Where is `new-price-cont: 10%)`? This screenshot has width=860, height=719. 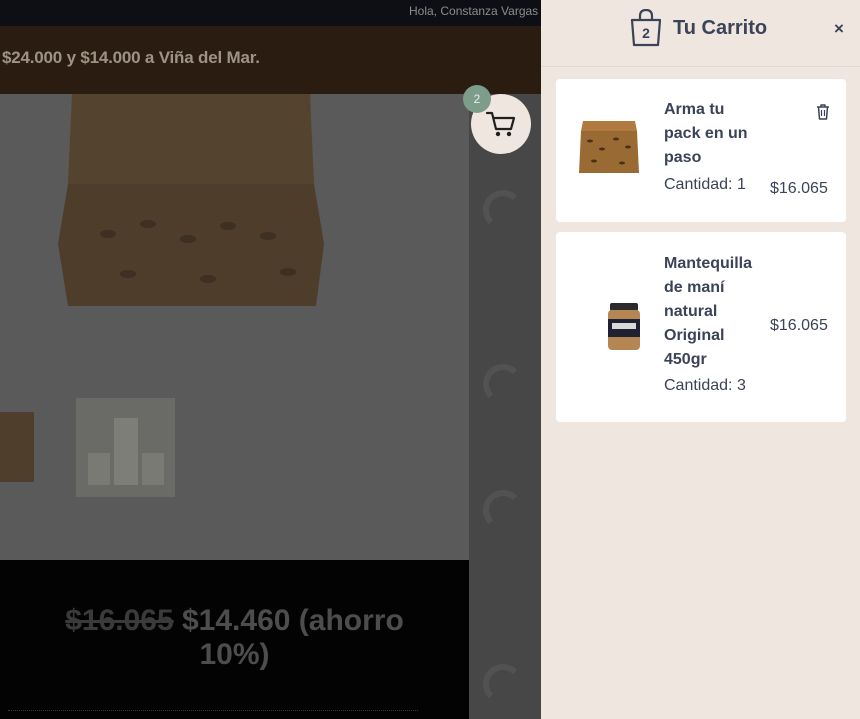
new-price-cont: 10%) is located at coordinates (234, 654).